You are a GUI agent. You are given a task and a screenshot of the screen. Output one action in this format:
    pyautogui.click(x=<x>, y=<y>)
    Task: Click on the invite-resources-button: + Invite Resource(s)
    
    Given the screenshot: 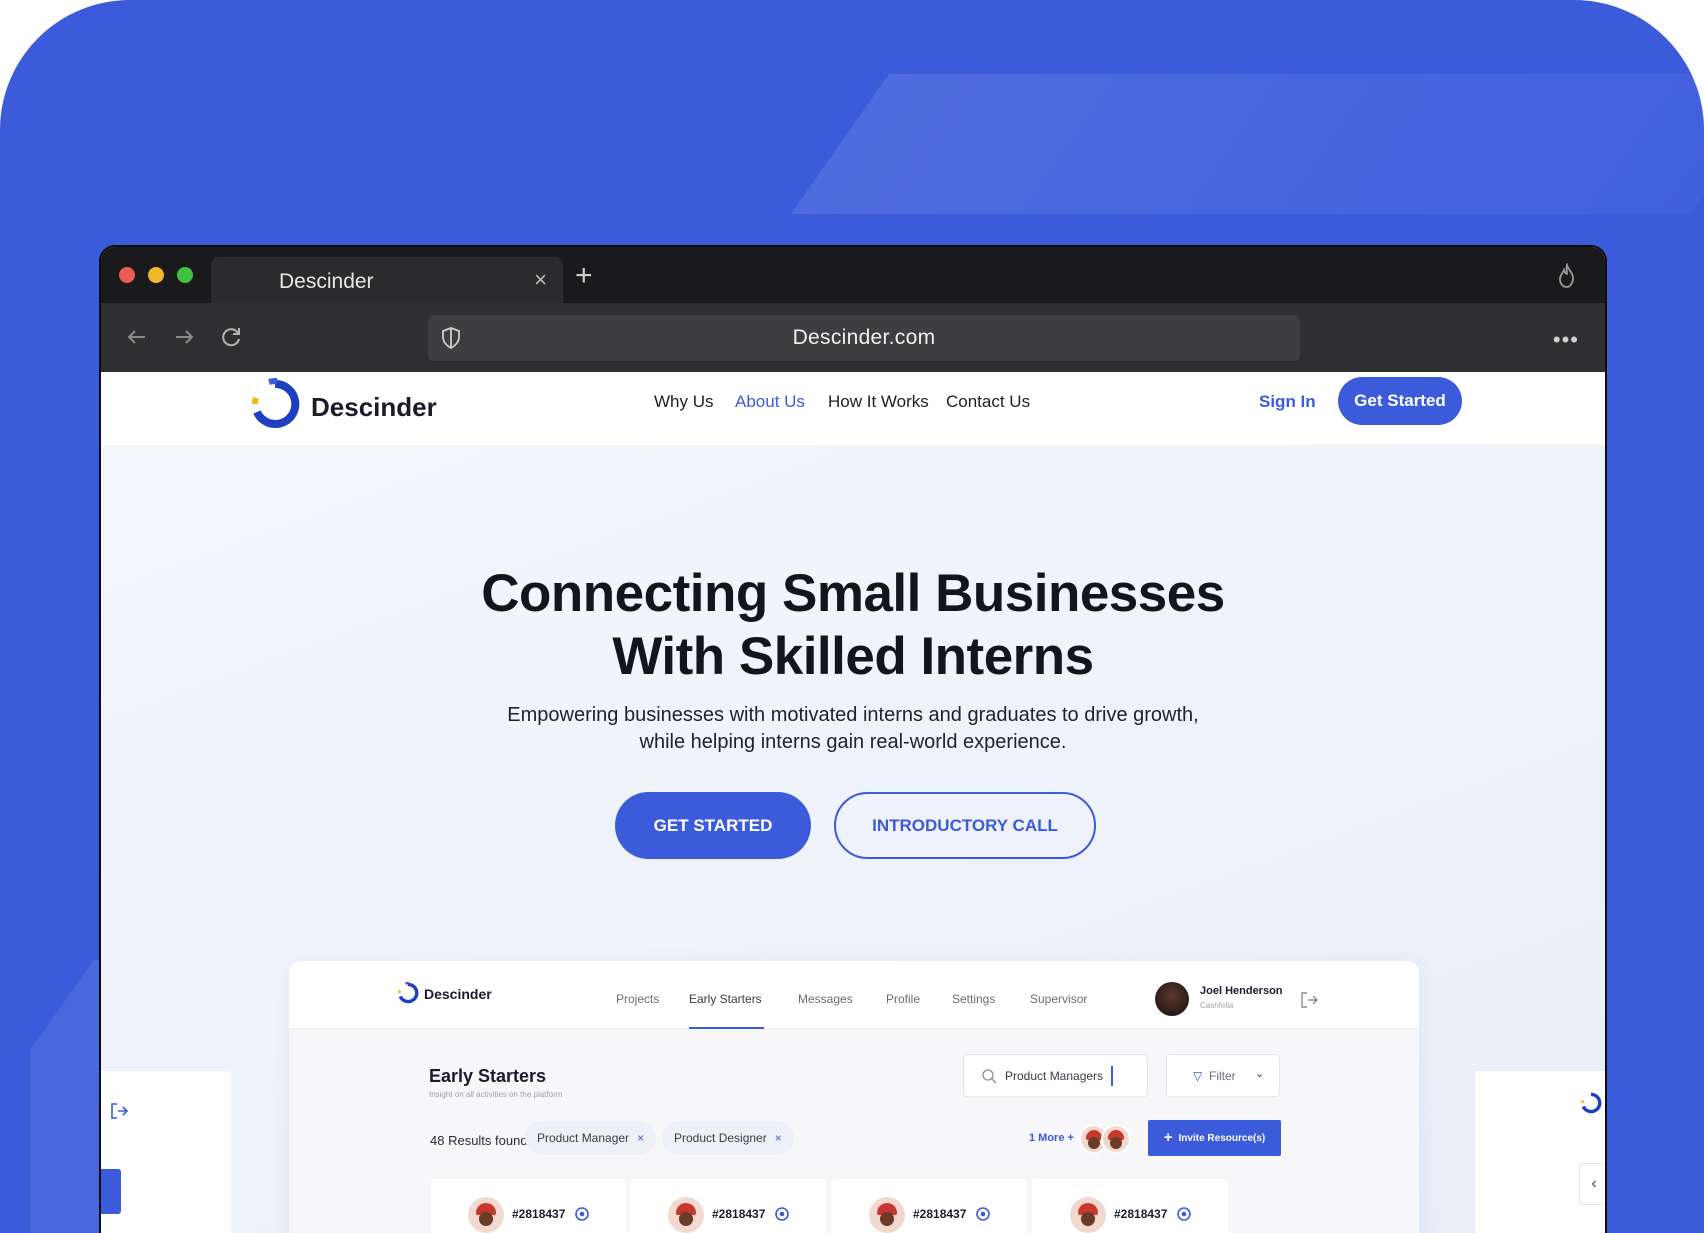 What is the action you would take?
    pyautogui.click(x=1214, y=1138)
    